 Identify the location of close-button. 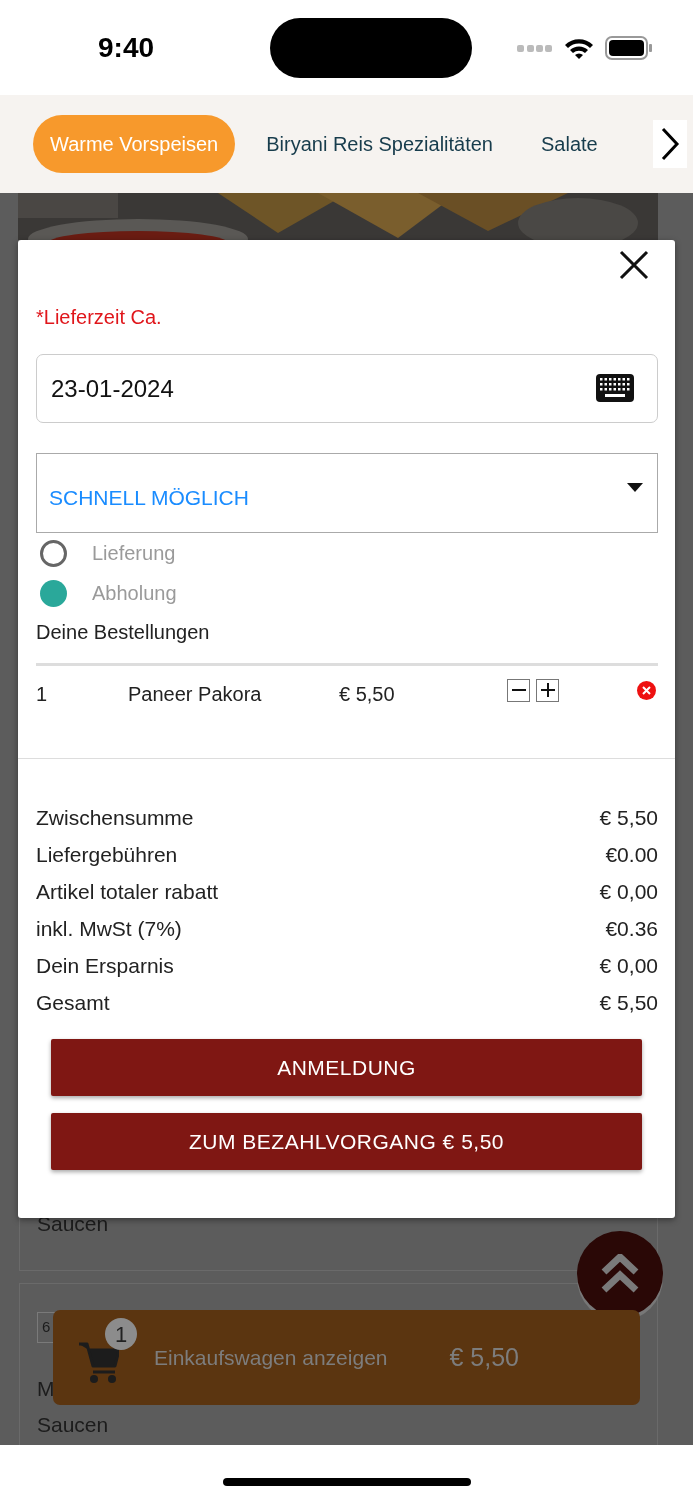
(634, 265).